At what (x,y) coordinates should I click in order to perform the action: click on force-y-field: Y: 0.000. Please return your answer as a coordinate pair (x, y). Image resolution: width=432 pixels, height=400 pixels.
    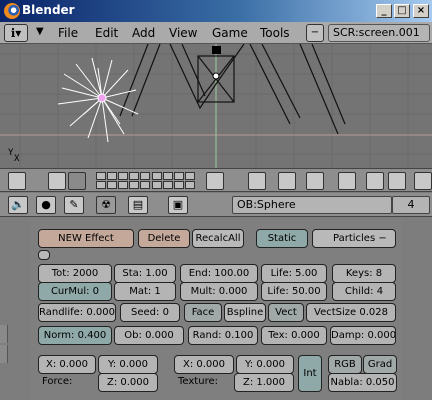
    Looking at the image, I should click on (128, 364).